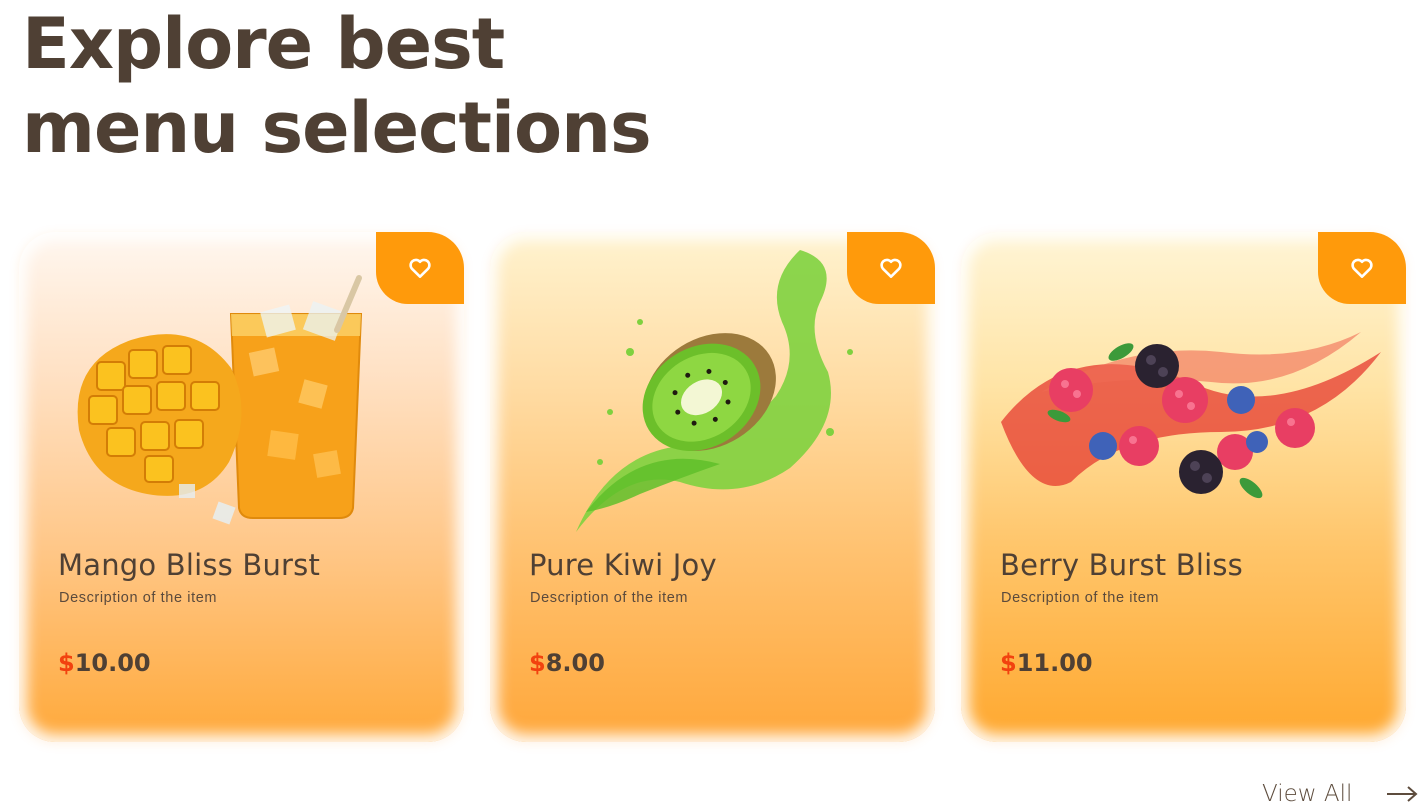  What do you see at coordinates (1054, 663) in the screenshot?
I see `price-value: 11.00` at bounding box center [1054, 663].